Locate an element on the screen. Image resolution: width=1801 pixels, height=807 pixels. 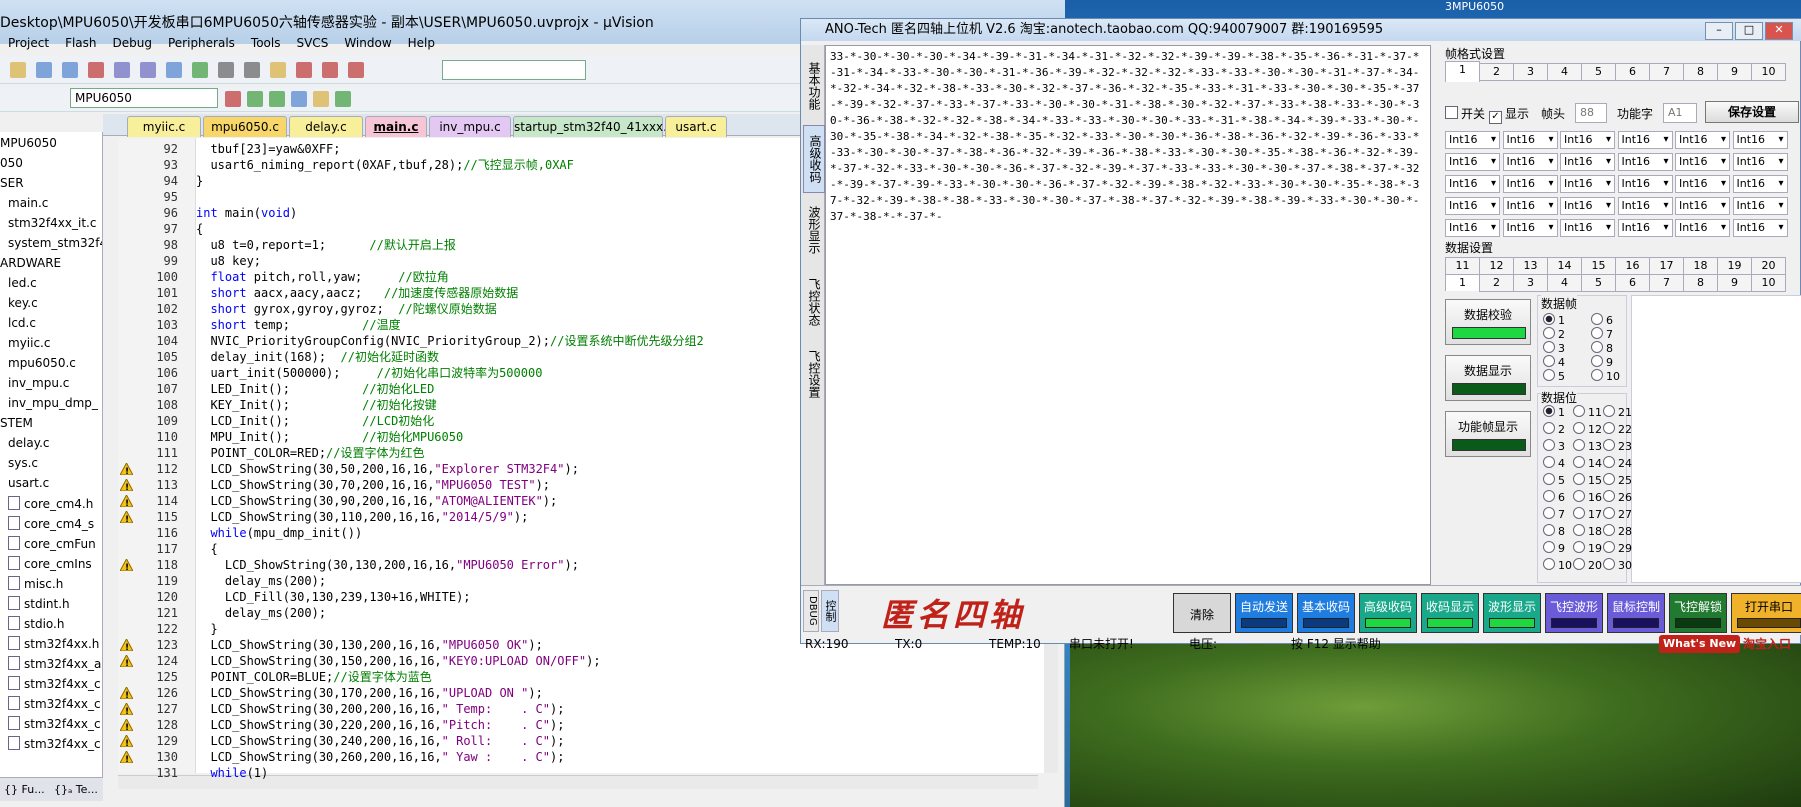
data-tab-15: 15 is located at coordinates (1598, 266).